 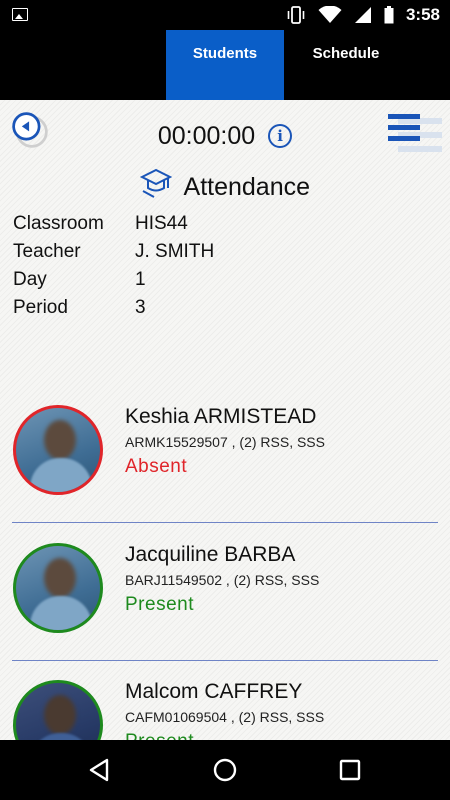 What do you see at coordinates (422, 14) in the screenshot?
I see `status-time: 3:58` at bounding box center [422, 14].